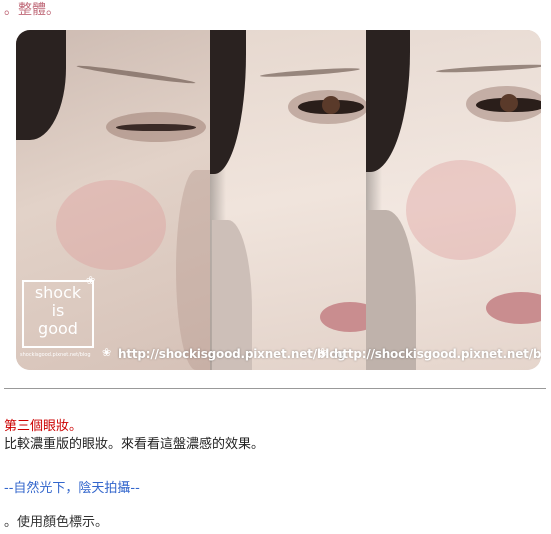 The width and height of the screenshot is (551, 534). Describe the element at coordinates (55, 355) in the screenshot. I see `logo-caption: shockisgood.pixnet.net/blog` at that location.